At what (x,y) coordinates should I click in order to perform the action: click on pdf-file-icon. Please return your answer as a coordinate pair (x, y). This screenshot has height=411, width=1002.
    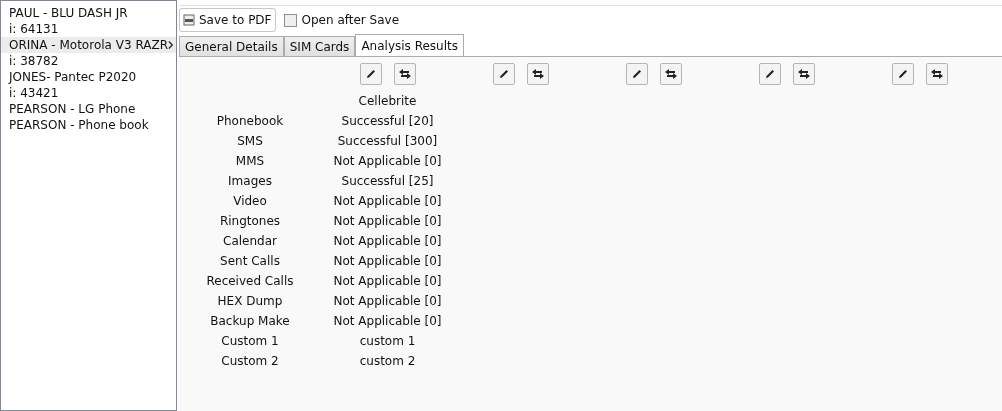
    Looking at the image, I should click on (189, 20).